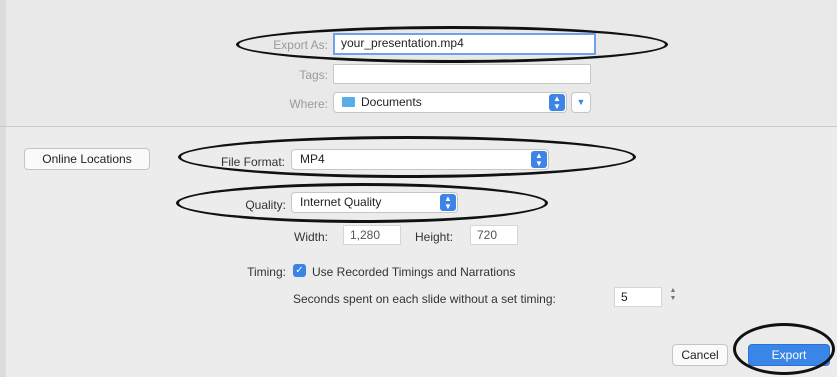 The image size is (837, 377). Describe the element at coordinates (450, 102) in the screenshot. I see `where-select: Documents ▲ ▼` at that location.